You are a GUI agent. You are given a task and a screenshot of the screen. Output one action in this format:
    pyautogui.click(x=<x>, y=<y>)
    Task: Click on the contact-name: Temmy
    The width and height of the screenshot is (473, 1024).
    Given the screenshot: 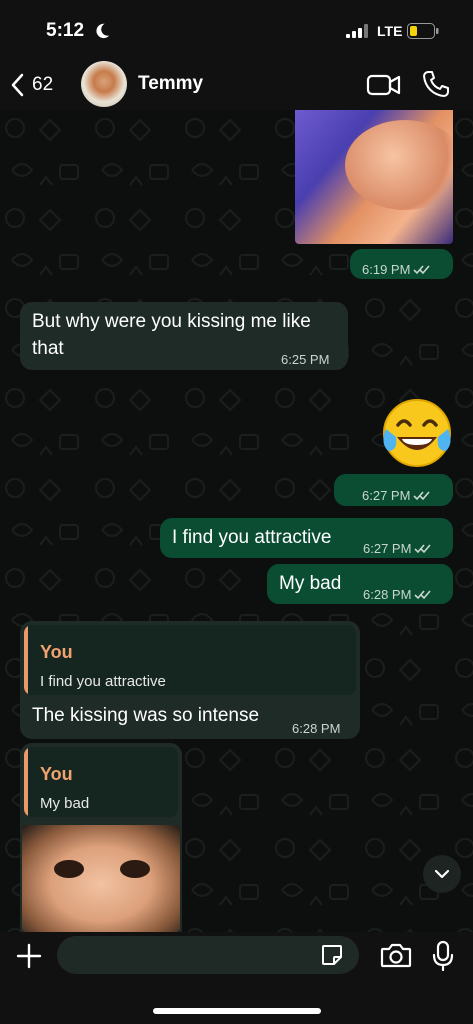 What is the action you would take?
    pyautogui.click(x=170, y=84)
    